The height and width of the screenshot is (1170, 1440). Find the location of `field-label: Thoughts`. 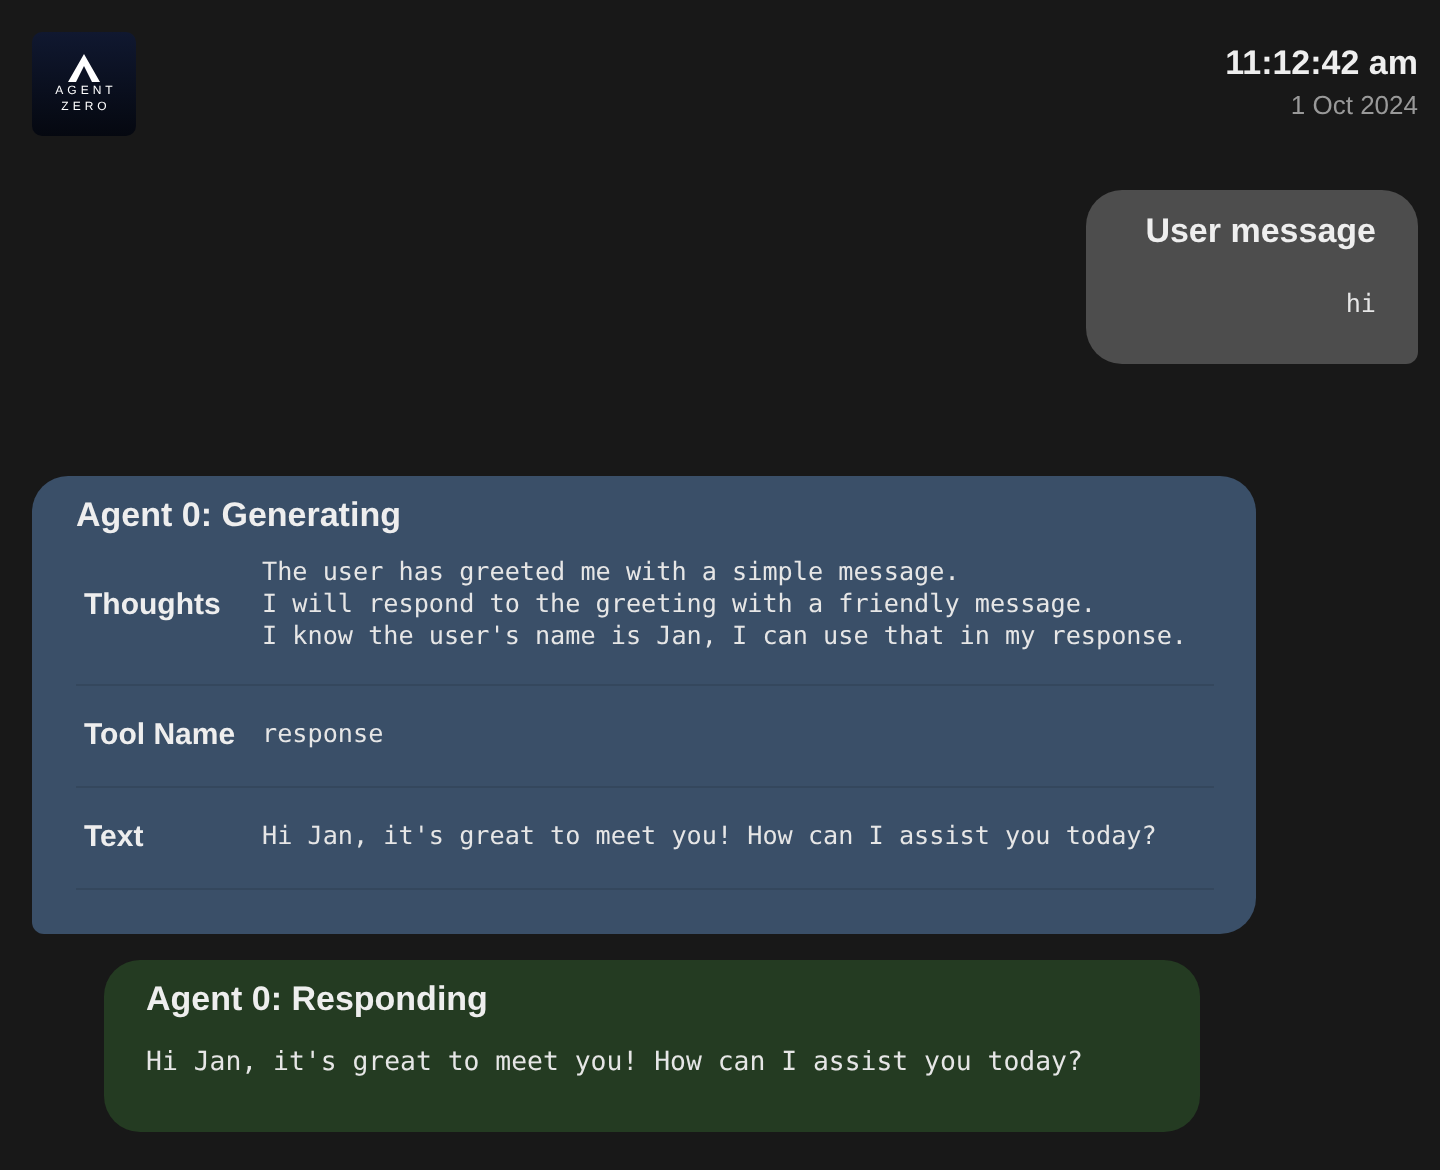

field-label: Thoughts is located at coordinates (153, 604).